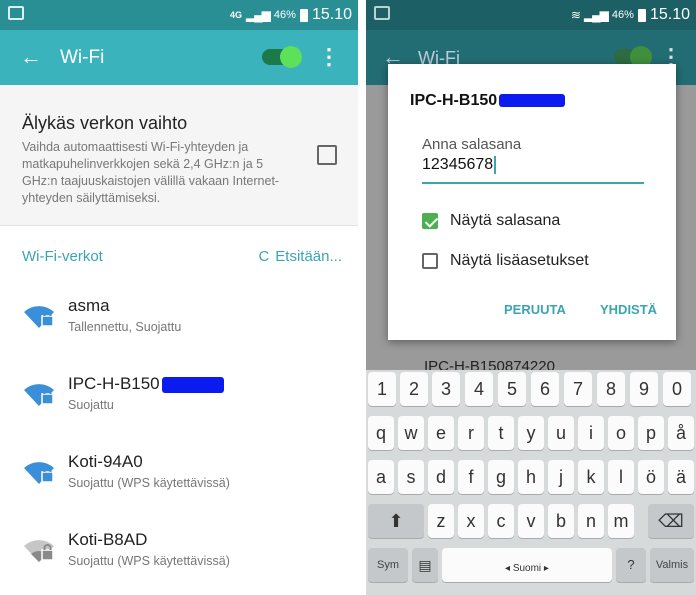 This screenshot has height=595, width=696. What do you see at coordinates (62, 256) in the screenshot?
I see `wifi-networks-header: Wi-Fi-verkot` at bounding box center [62, 256].